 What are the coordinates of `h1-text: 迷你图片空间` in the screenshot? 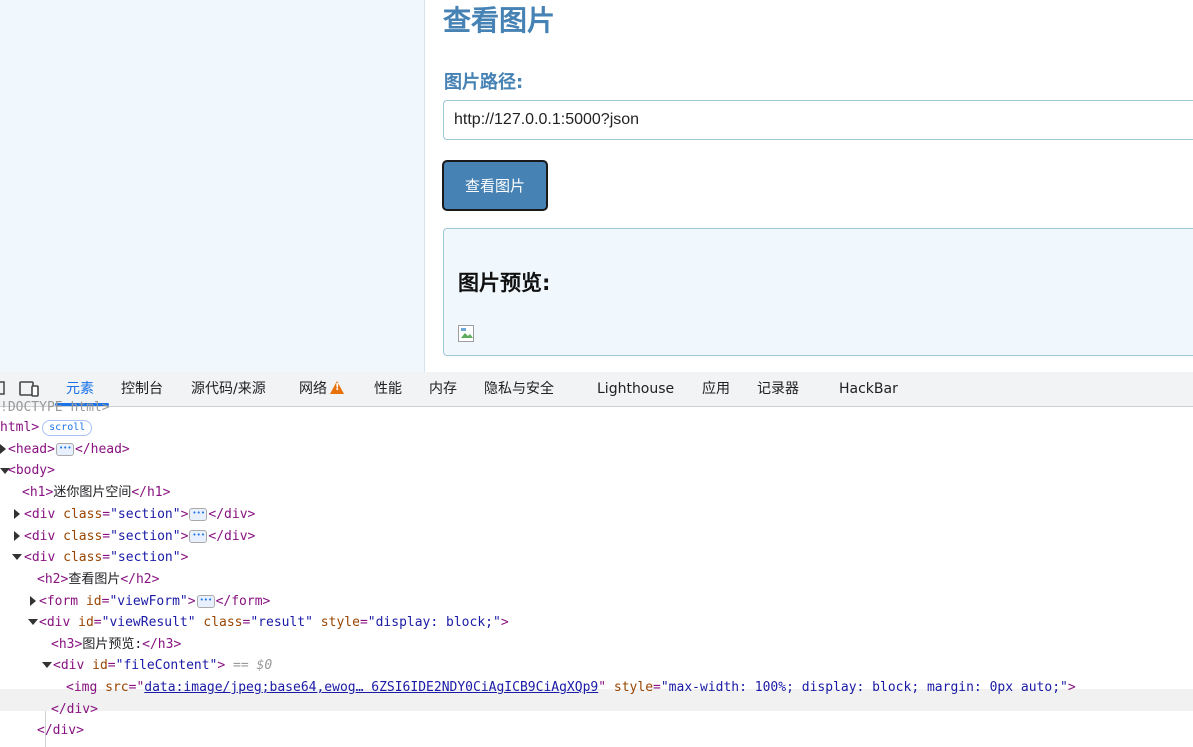 It's located at (92, 492).